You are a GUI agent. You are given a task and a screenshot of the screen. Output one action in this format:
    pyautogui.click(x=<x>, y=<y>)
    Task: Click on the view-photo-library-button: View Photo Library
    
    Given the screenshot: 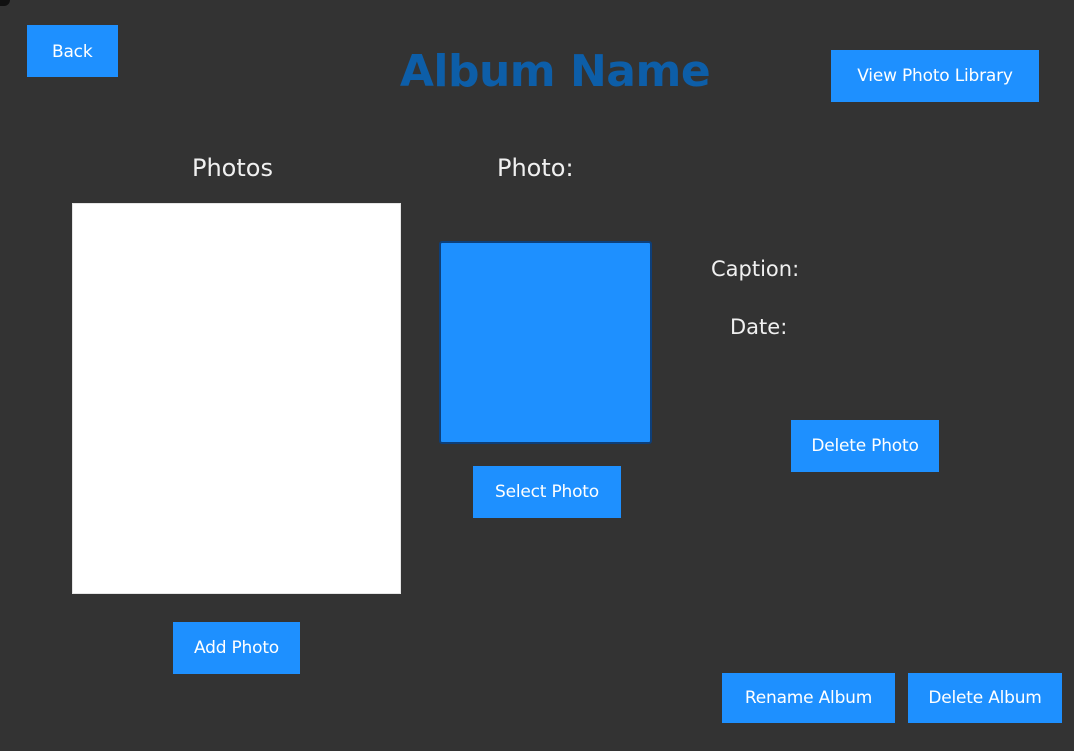 What is the action you would take?
    pyautogui.click(x=935, y=76)
    